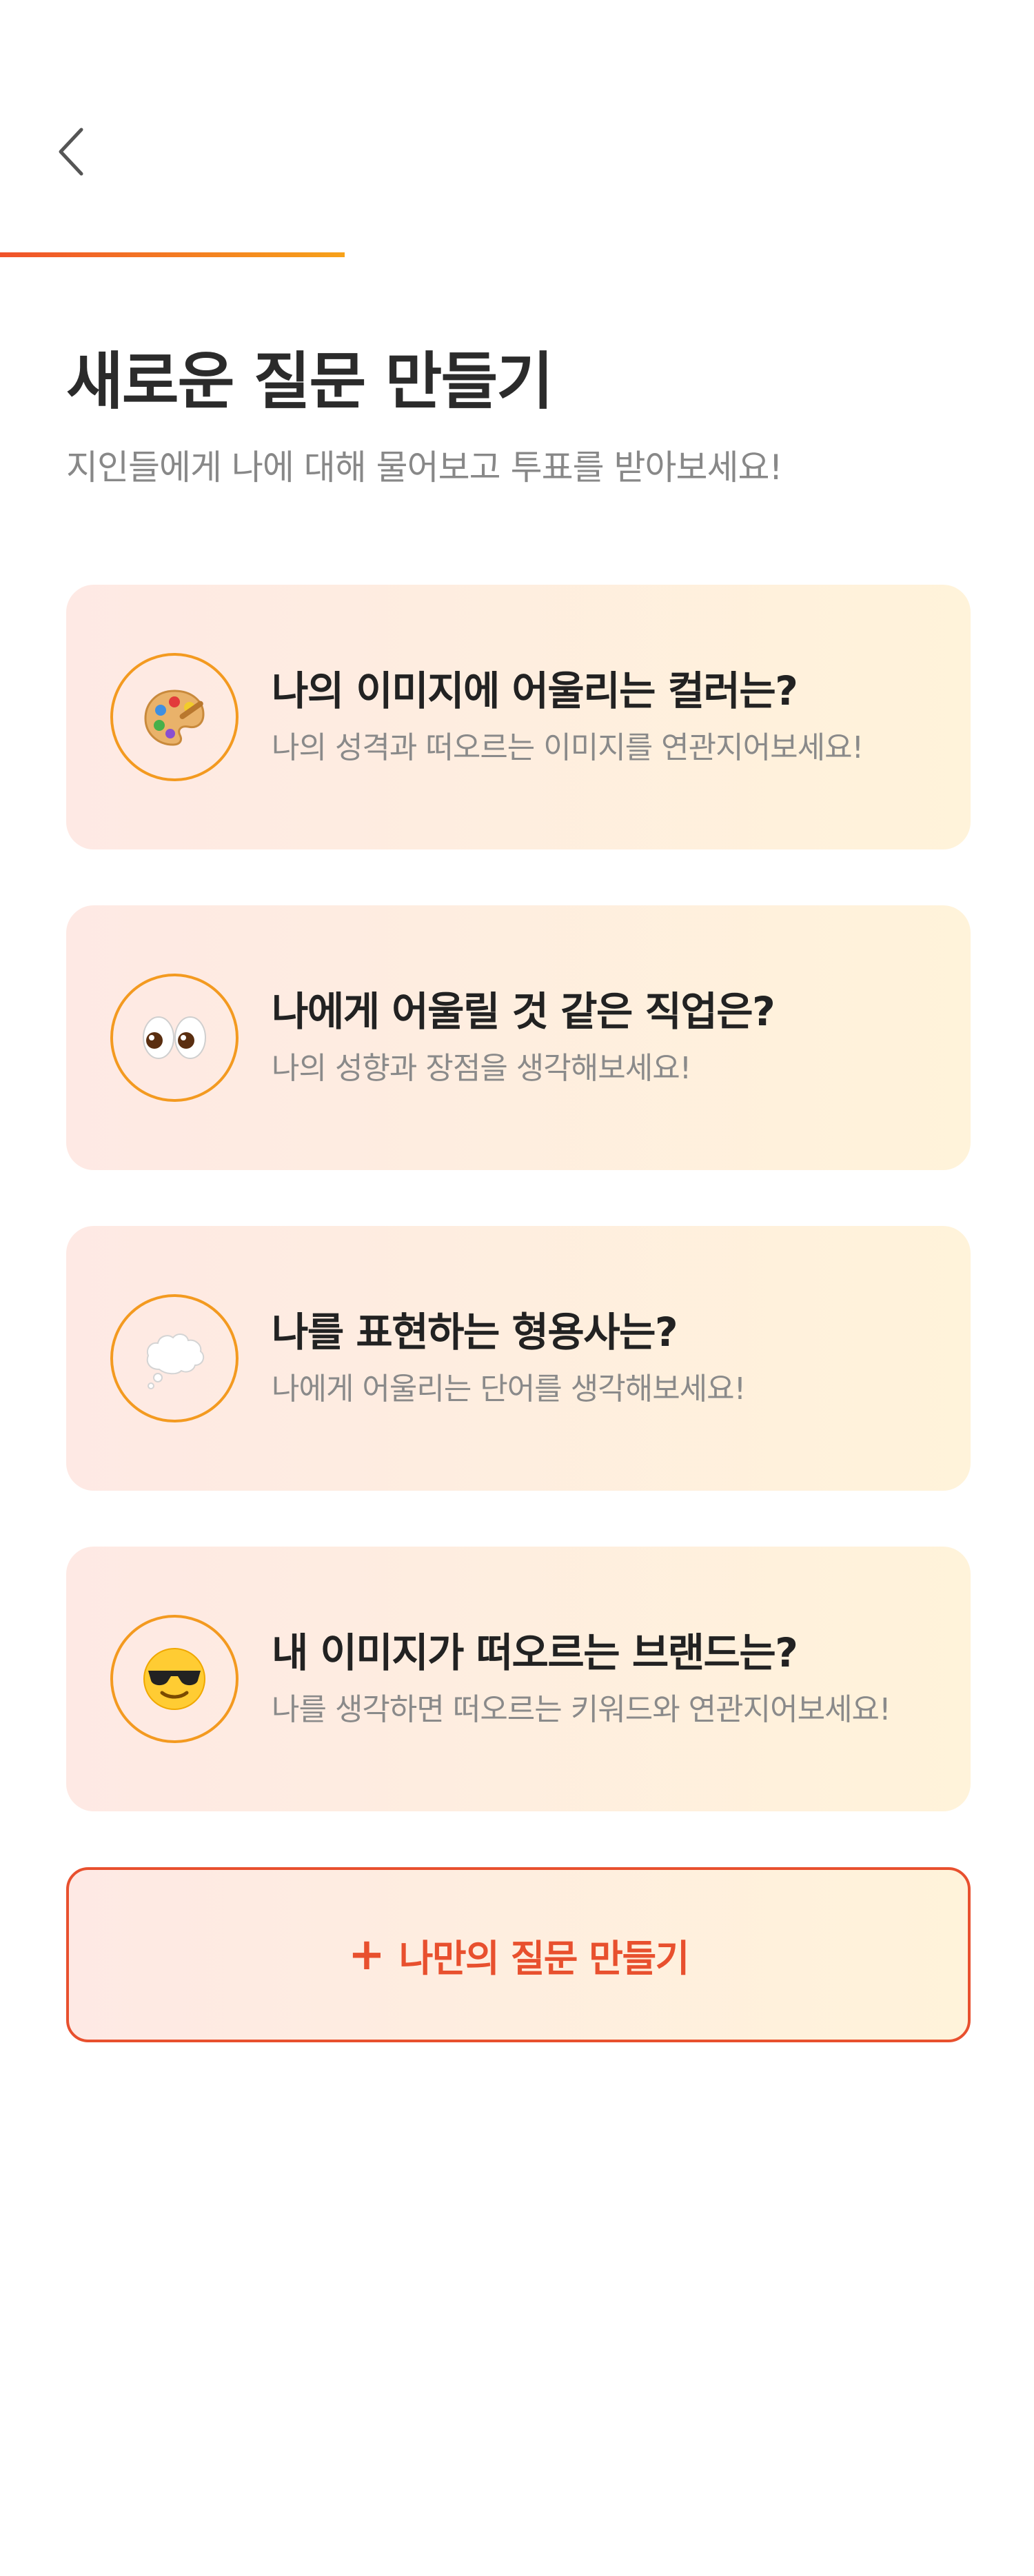  I want to click on thought-balloon-icon, so click(174, 1358).